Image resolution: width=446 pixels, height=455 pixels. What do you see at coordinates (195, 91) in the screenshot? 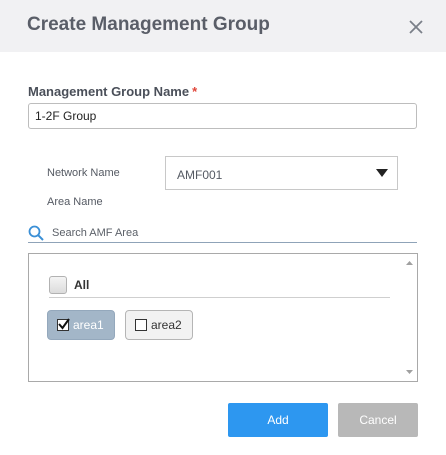
I see `required-marker: *` at bounding box center [195, 91].